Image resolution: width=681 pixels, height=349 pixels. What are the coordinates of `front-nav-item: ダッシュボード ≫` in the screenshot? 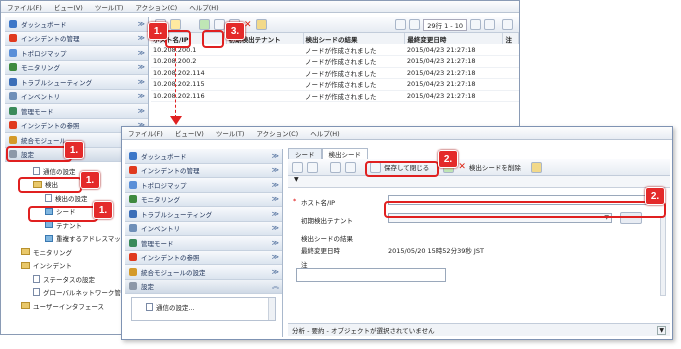 It's located at (203, 156).